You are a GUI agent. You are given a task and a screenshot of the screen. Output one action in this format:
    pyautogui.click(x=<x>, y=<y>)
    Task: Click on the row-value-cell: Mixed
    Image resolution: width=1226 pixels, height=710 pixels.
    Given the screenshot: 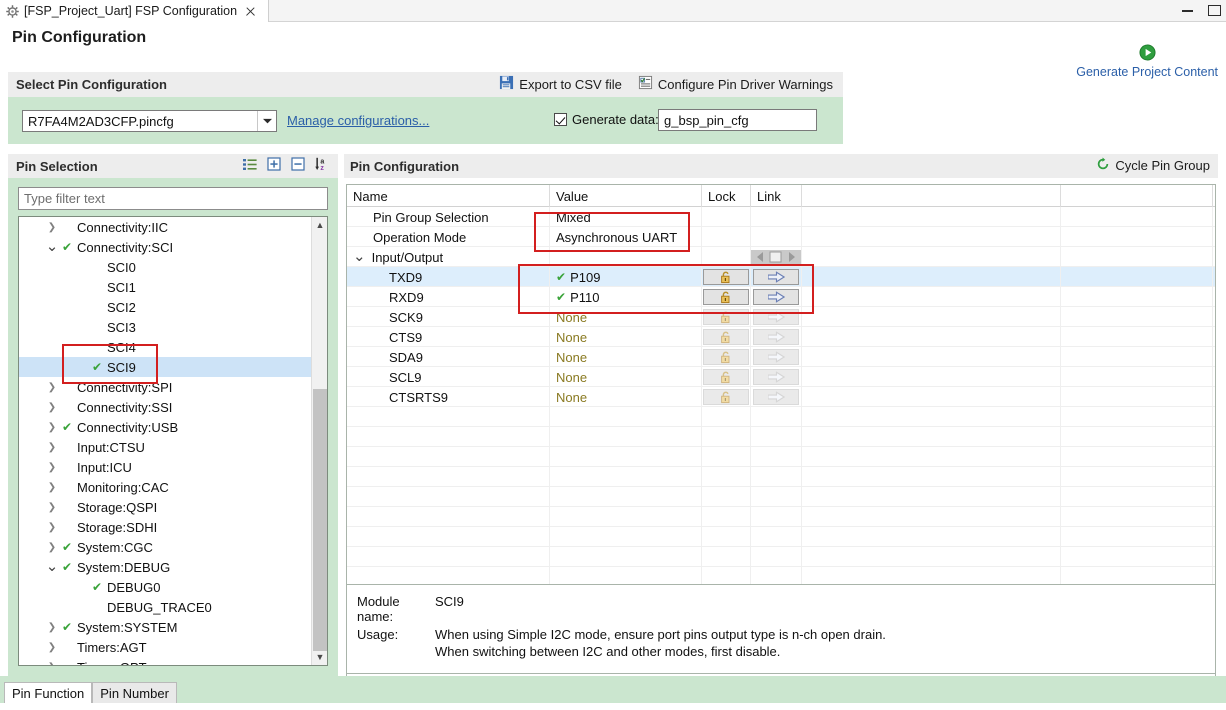 What is the action you would take?
    pyautogui.click(x=626, y=217)
    